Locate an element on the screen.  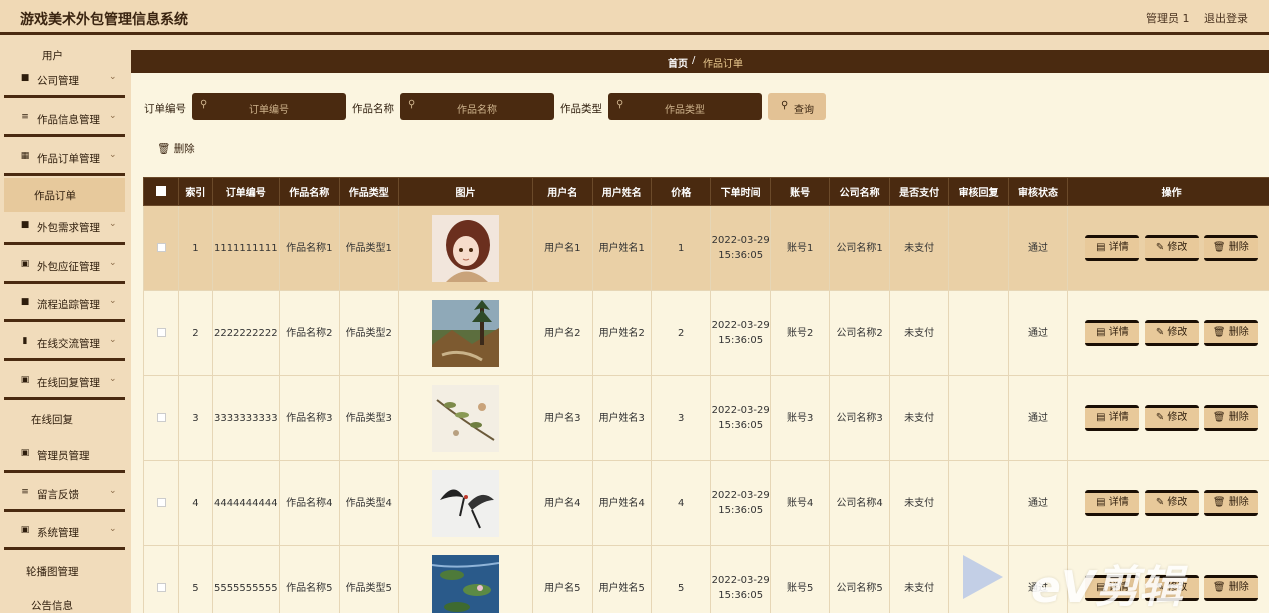
sidebar-item-applications: ▣ 外包应征管理 ⌄ is located at coordinates (64, 266).